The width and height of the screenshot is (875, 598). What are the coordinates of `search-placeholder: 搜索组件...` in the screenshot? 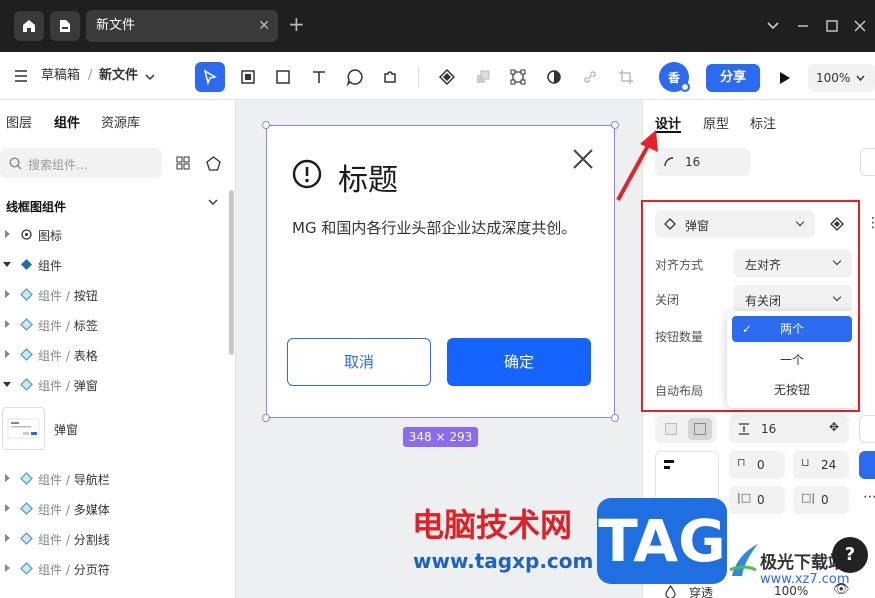 It's located at (58, 165).